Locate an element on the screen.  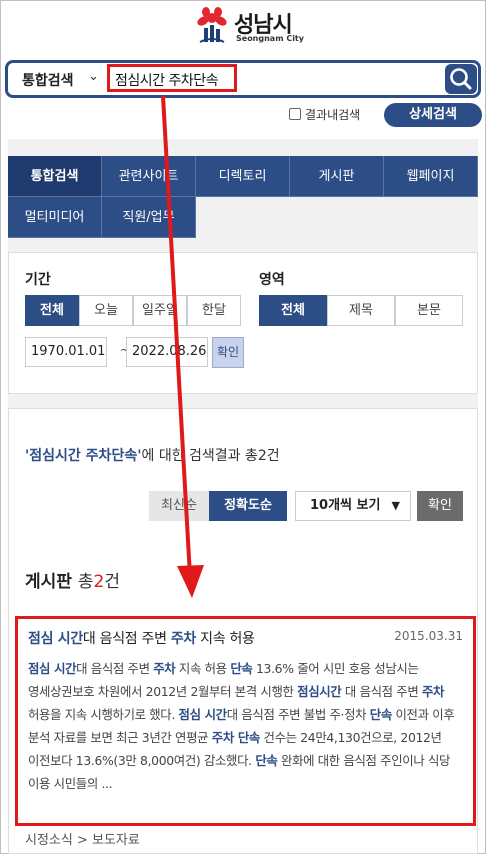
city-name-en: Seongnam City is located at coordinates (270, 38).